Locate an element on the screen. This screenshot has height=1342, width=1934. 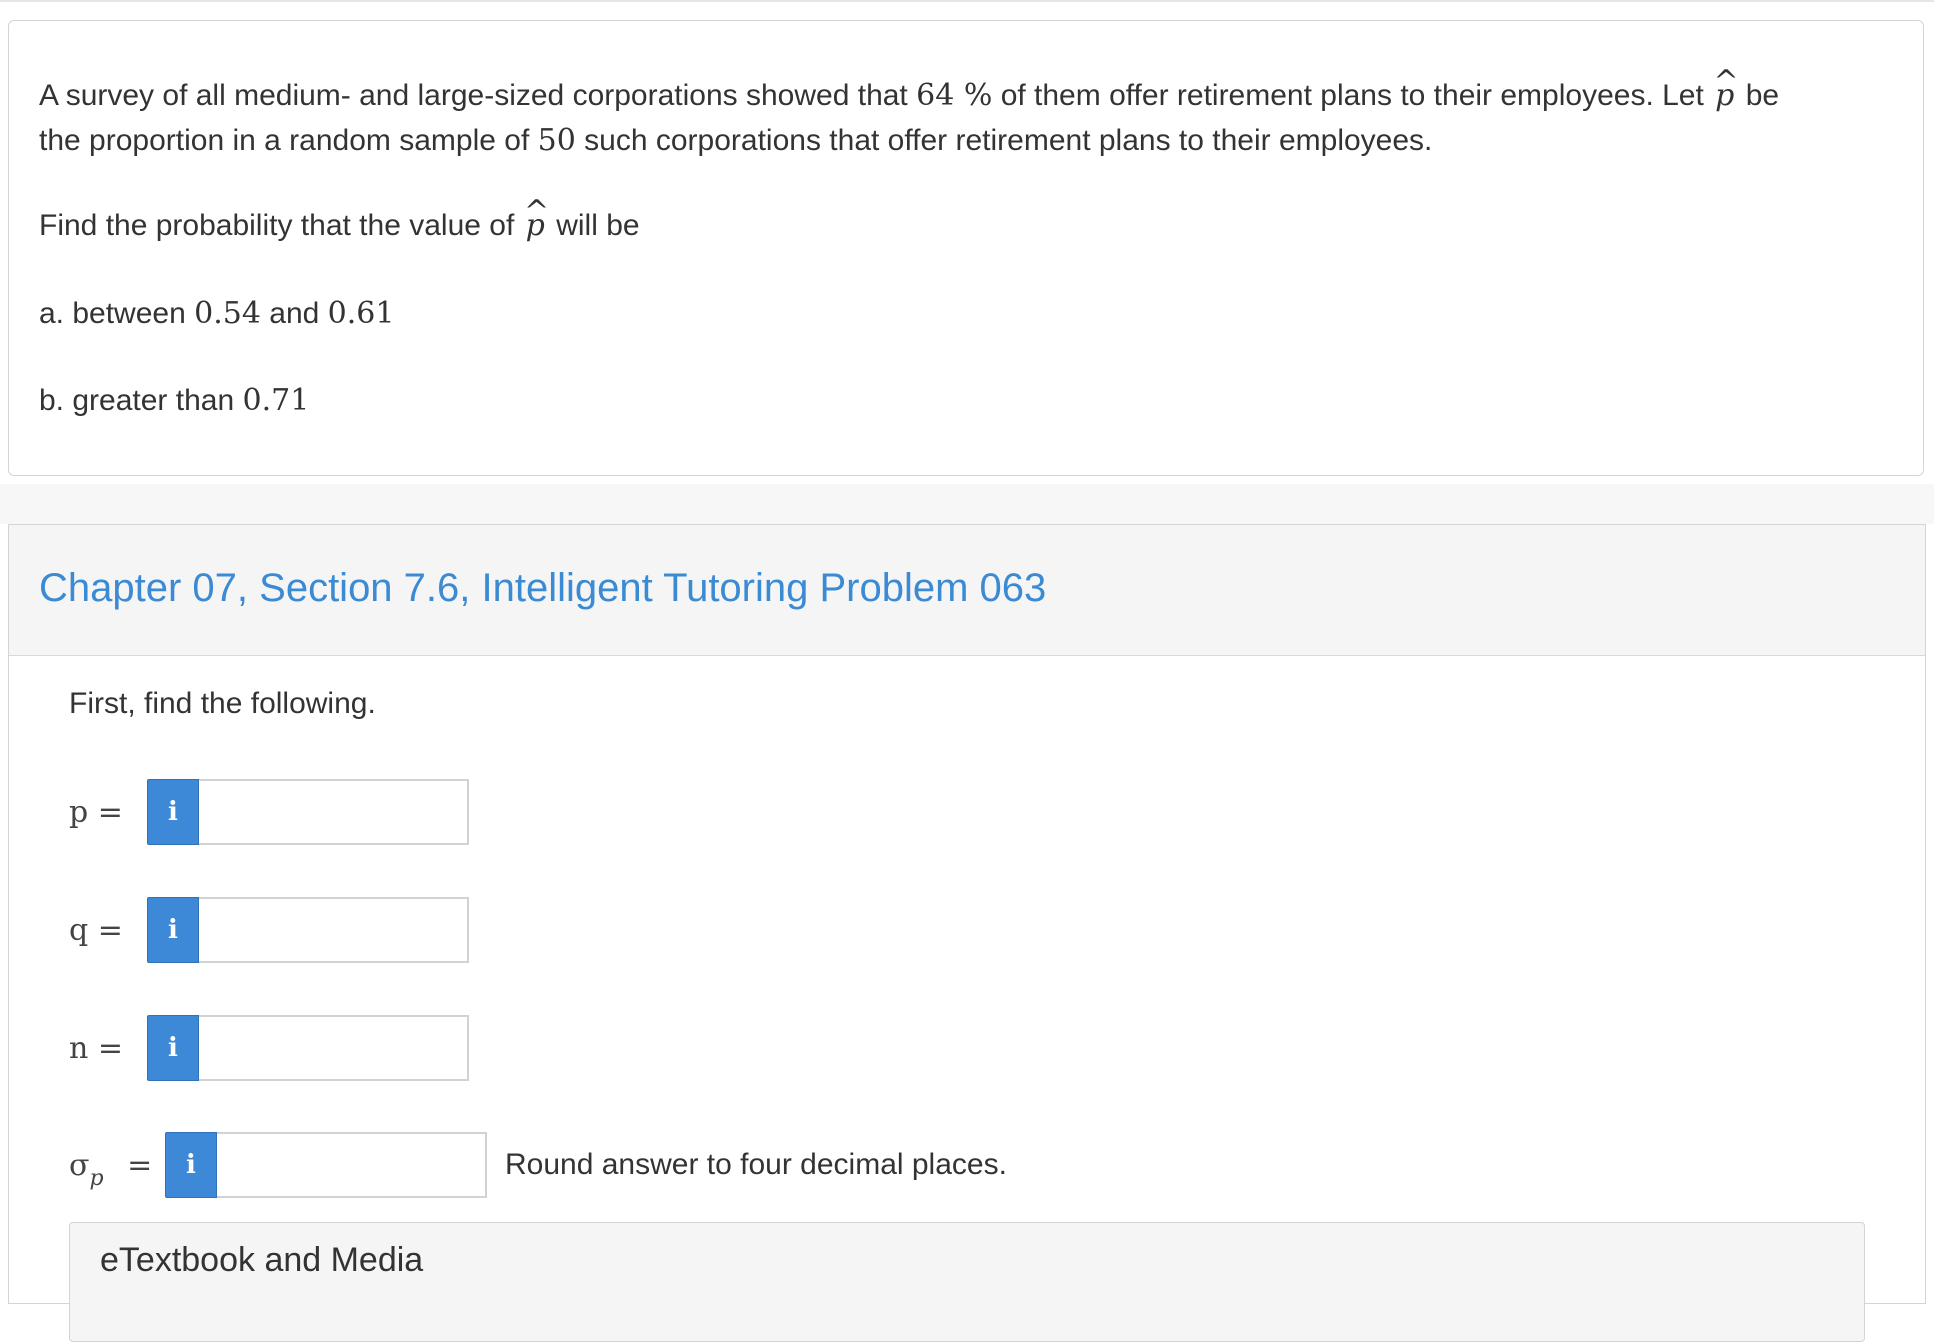
p-label: p = is located at coordinates (96, 812).